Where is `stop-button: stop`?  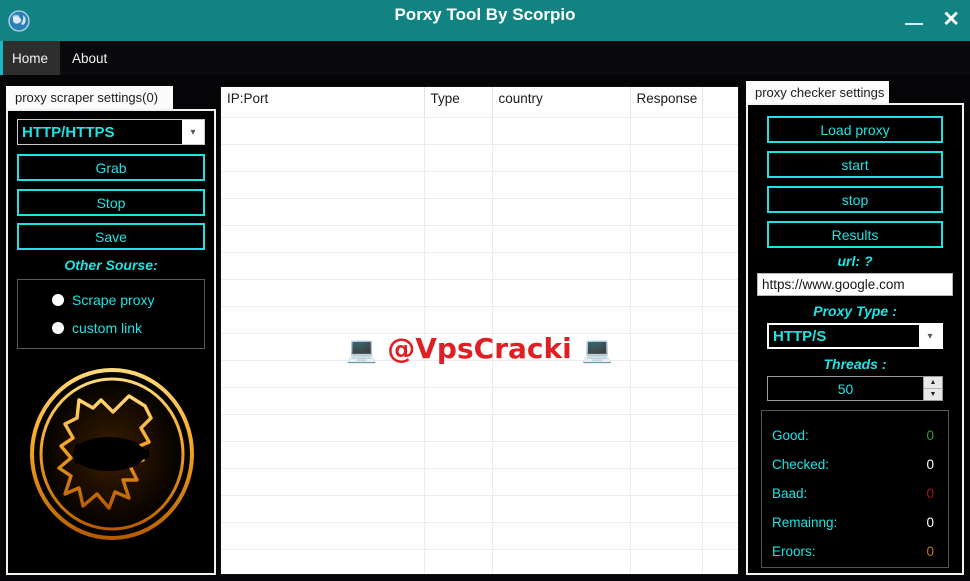 stop-button: stop is located at coordinates (855, 199).